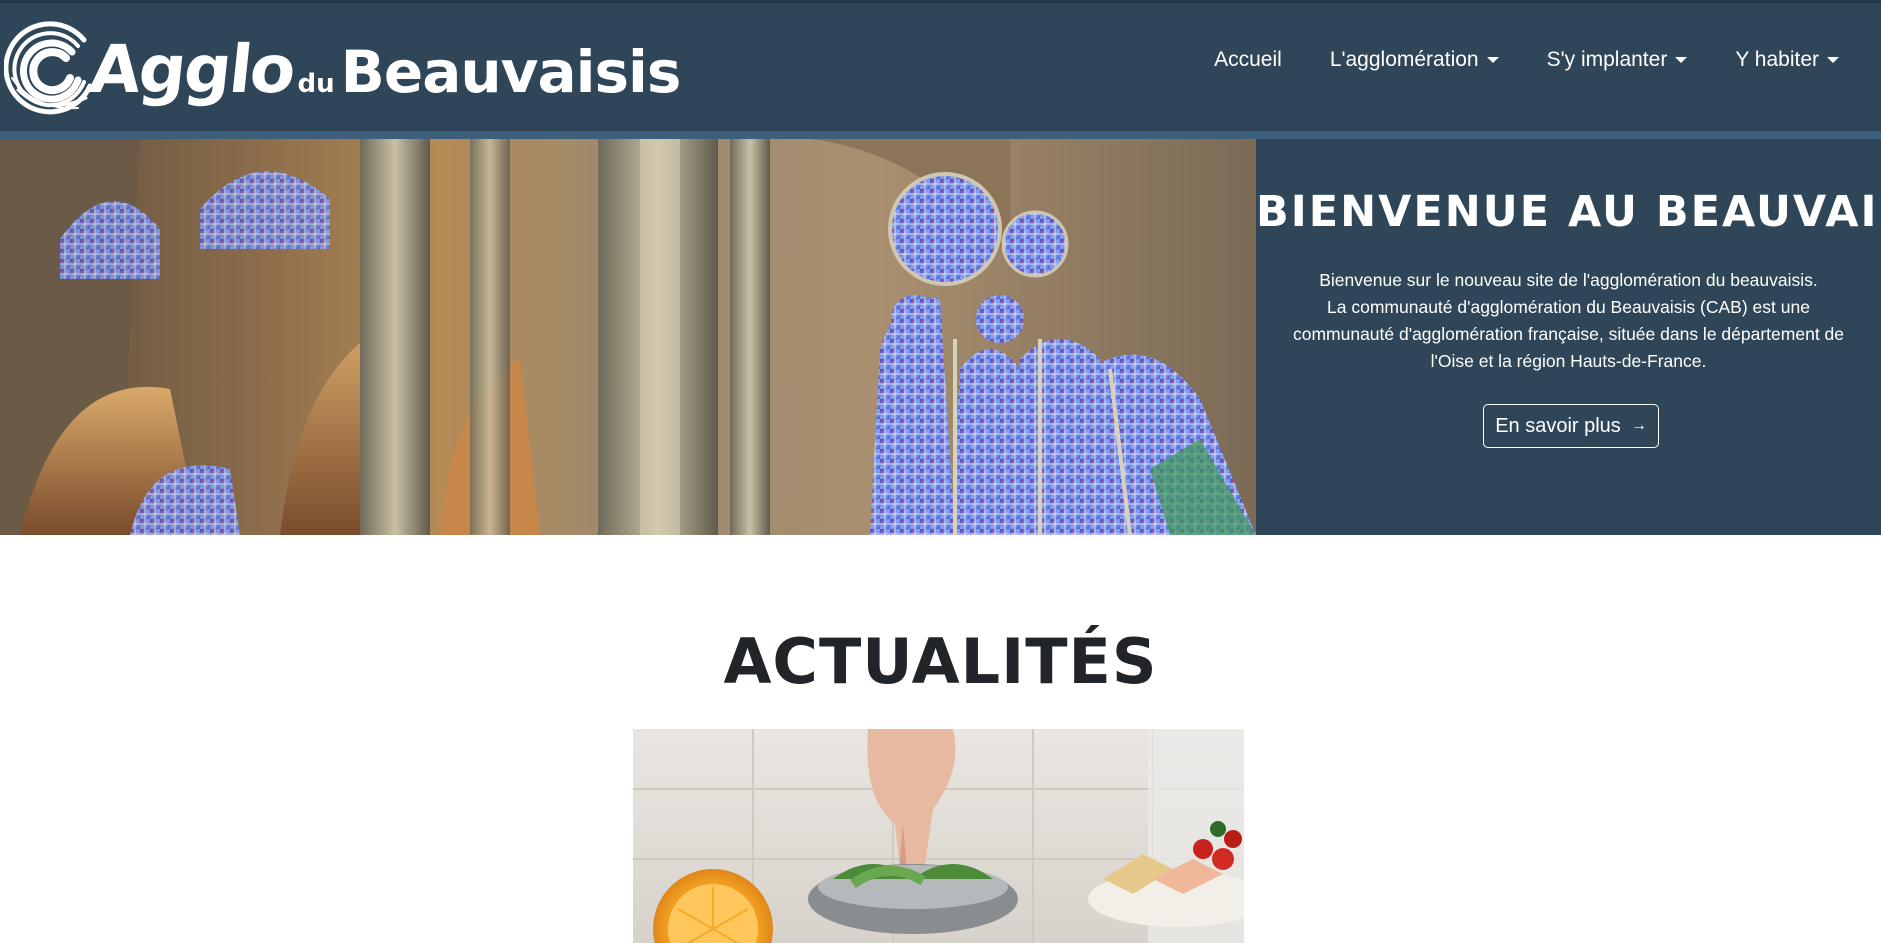 This screenshot has width=1881, height=943. What do you see at coordinates (1568, 212) in the screenshot?
I see `hero-title: BIENVENUE AU BEAUVAISIS` at bounding box center [1568, 212].